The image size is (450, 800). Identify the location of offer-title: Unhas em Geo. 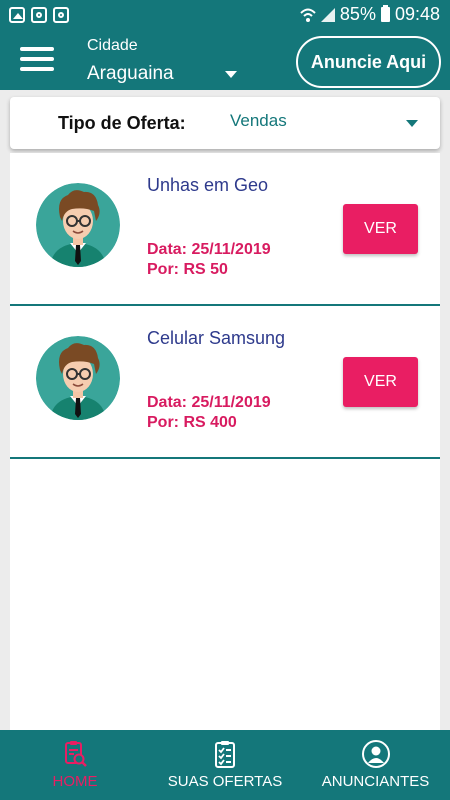
(208, 185).